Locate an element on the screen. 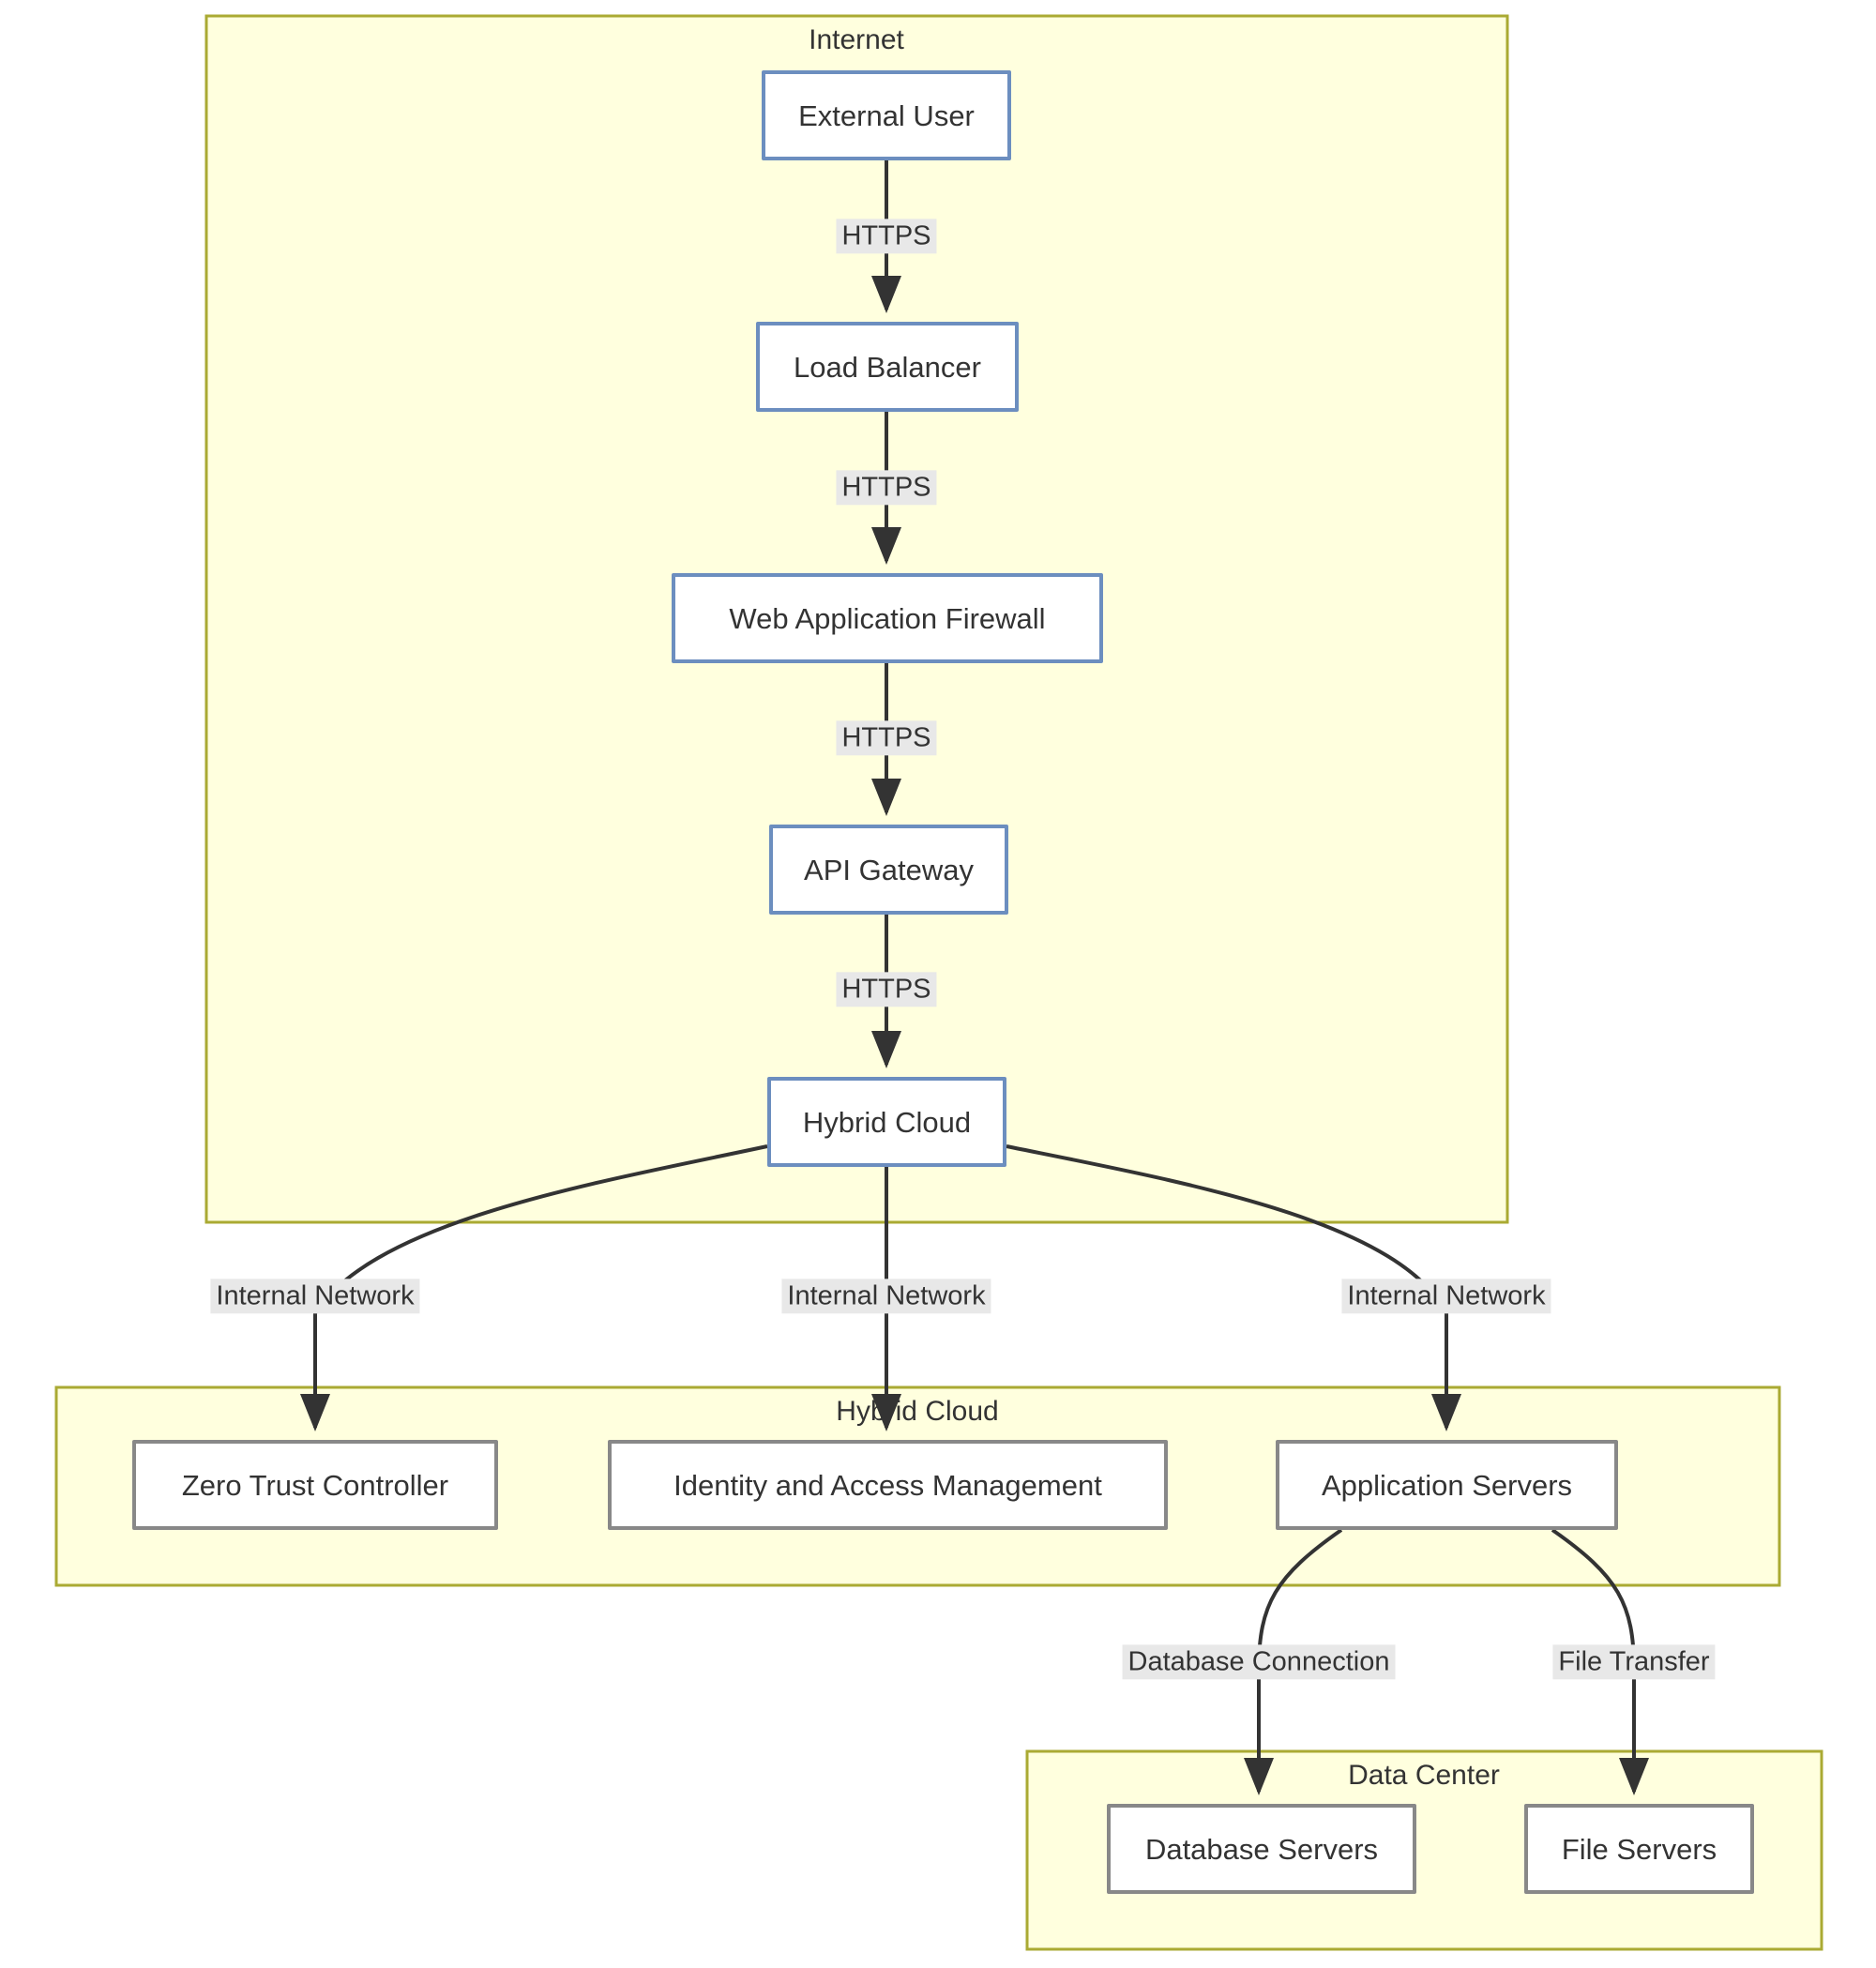  node-api_gateway: API Gateway is located at coordinates (888, 870).